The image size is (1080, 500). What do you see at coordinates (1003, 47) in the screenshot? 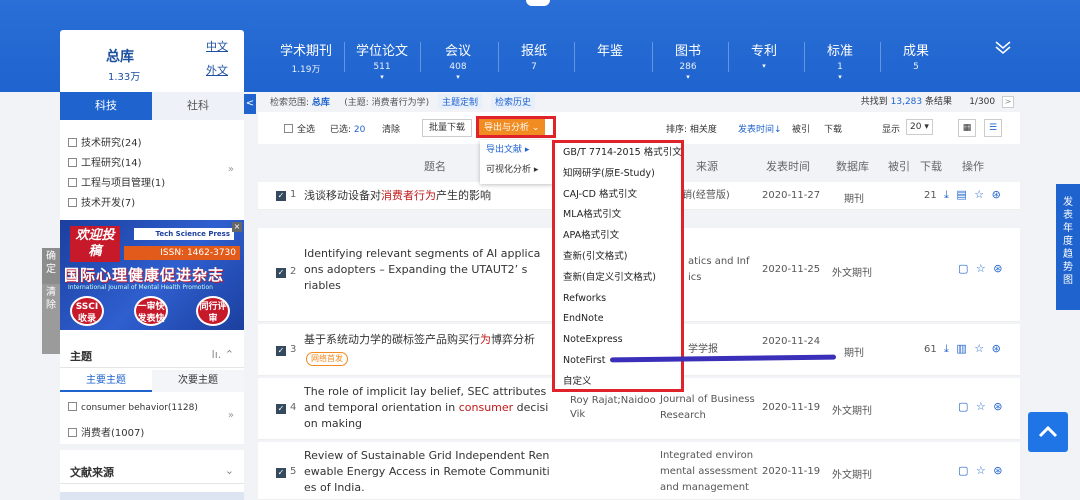
I see `chevron-down-icon` at bounding box center [1003, 47].